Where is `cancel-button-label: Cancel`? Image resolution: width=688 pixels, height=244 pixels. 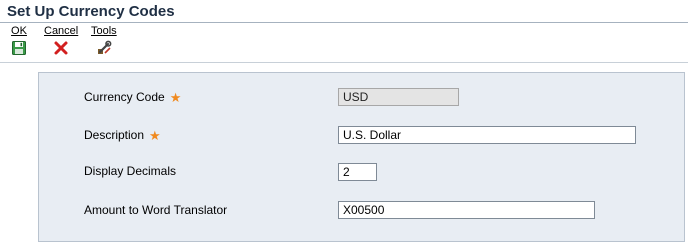 cancel-button-label: Cancel is located at coordinates (61, 31).